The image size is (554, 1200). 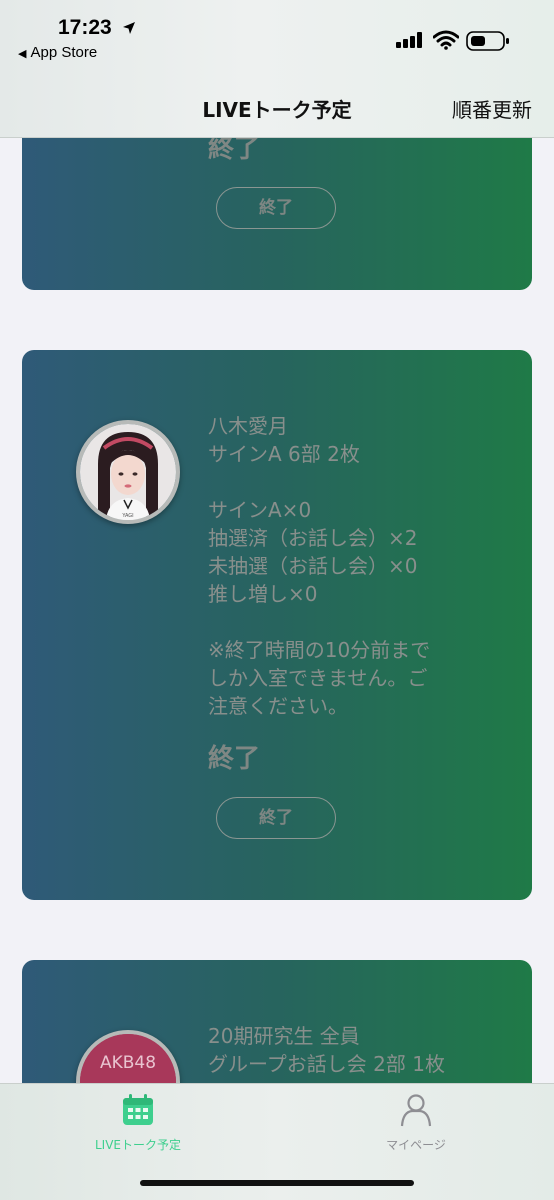 I want to click on detail-line: 抽選済（お話し会）×2, so click(x=313, y=538).